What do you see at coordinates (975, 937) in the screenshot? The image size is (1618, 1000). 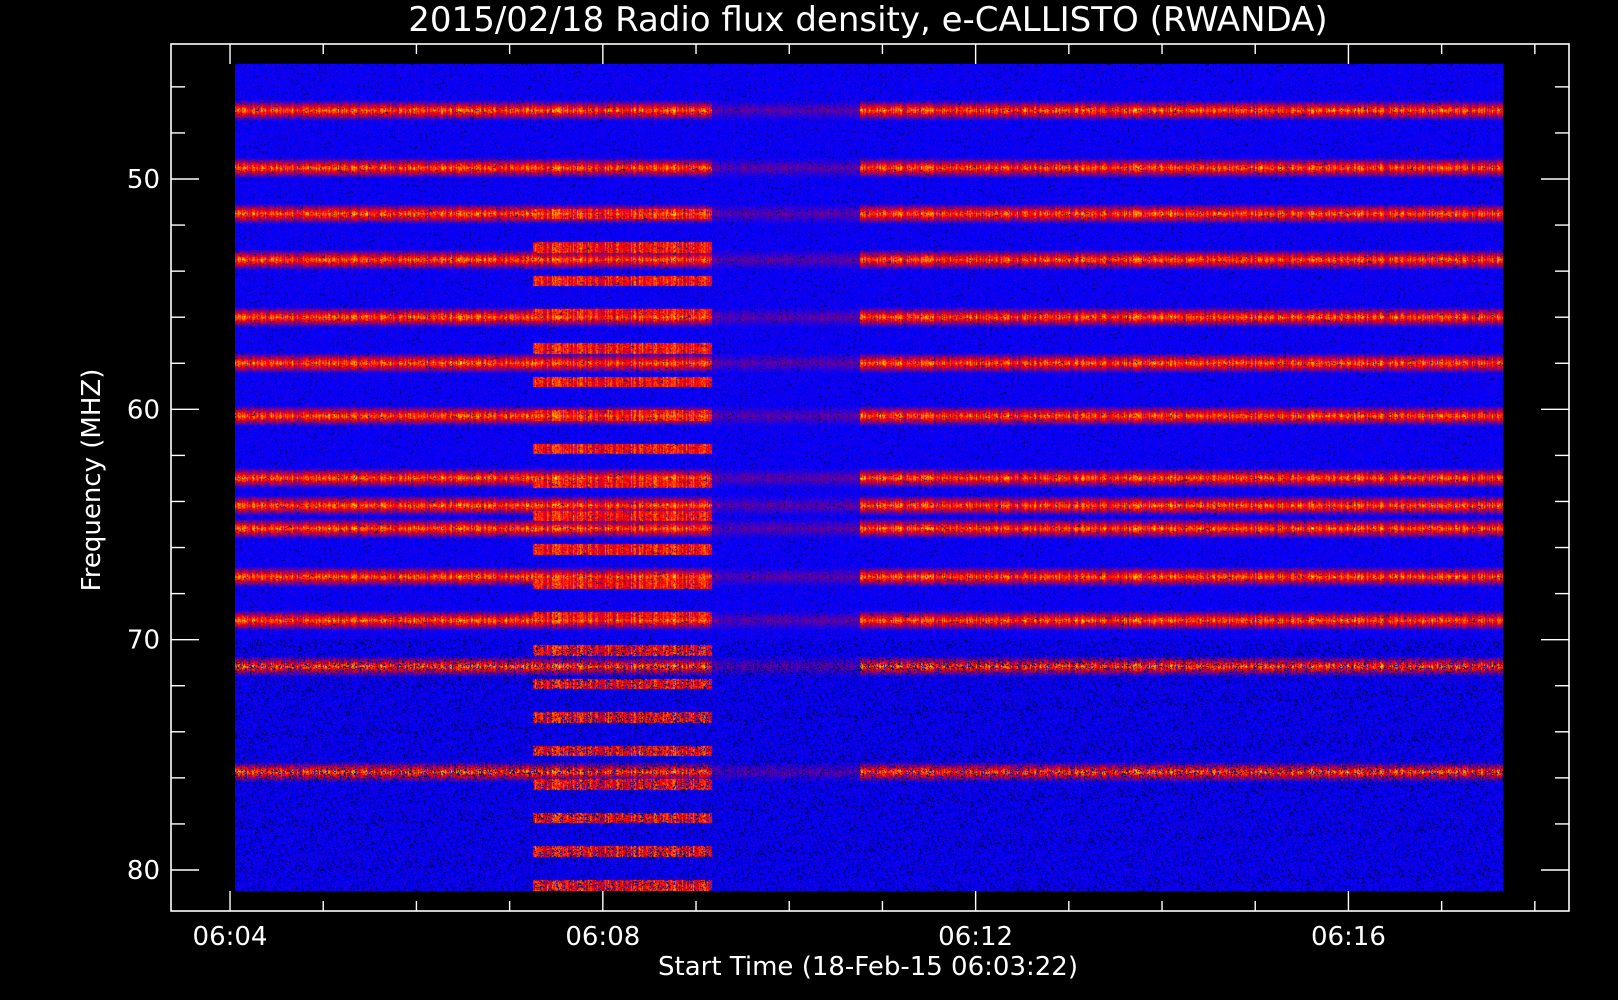 I see `x-tick-label: 06:12` at bounding box center [975, 937].